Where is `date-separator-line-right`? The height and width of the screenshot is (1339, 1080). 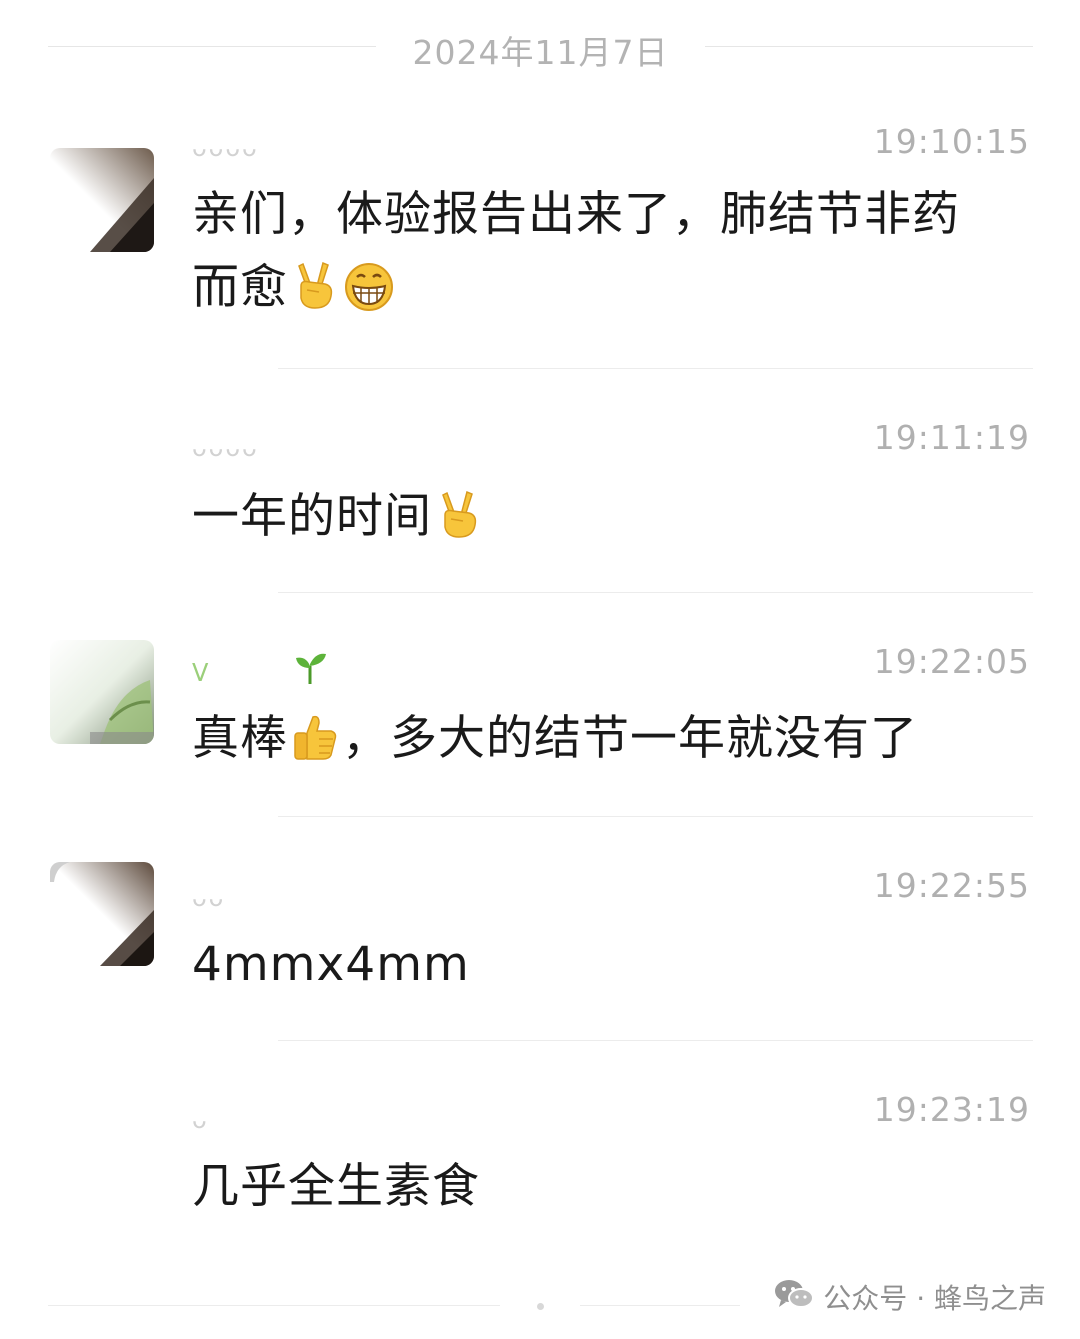
date-separator-line-right is located at coordinates (869, 46).